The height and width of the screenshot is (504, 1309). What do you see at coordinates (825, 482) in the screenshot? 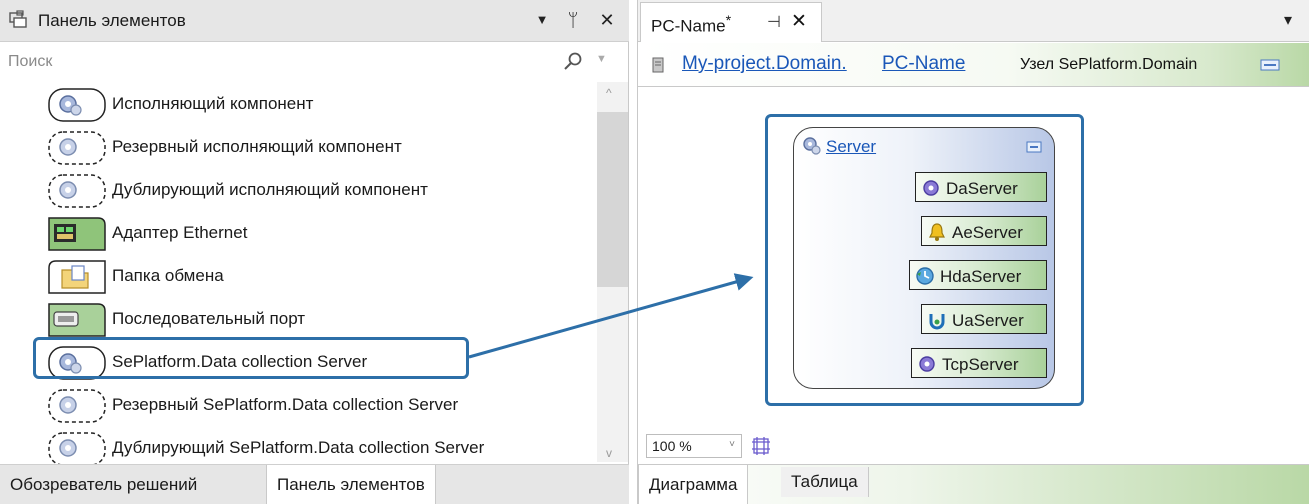
I see `tab-table: Таблица` at bounding box center [825, 482].